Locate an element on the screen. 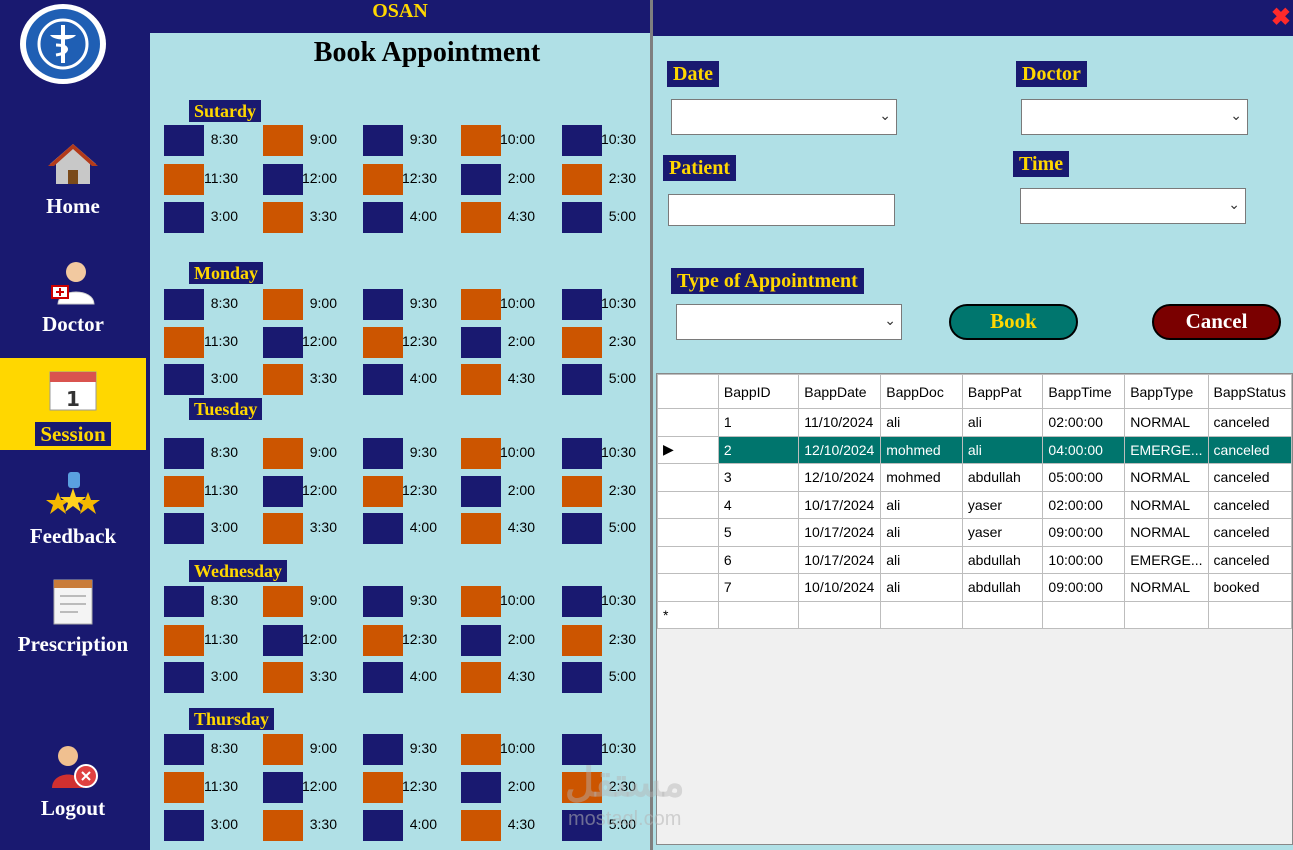  column-header: BappType is located at coordinates (1166, 391).